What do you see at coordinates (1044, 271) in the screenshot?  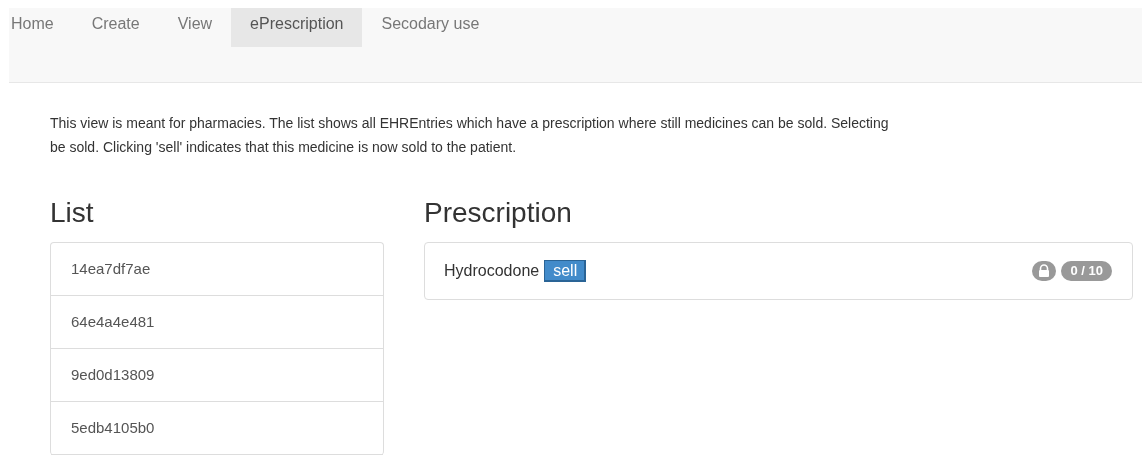 I see `lock-icon` at bounding box center [1044, 271].